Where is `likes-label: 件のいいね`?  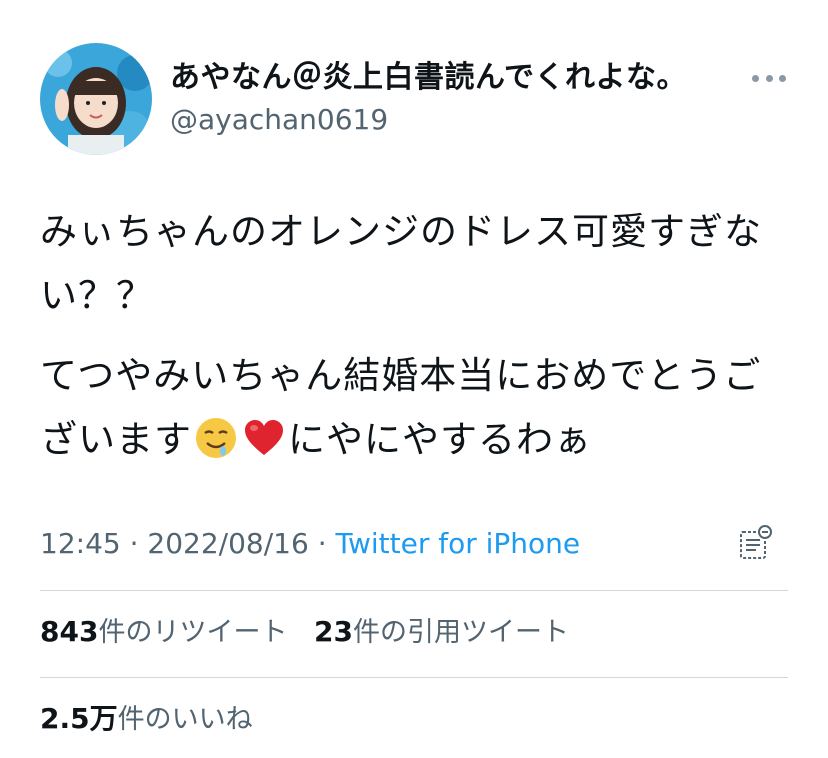
likes-label: 件のいいね is located at coordinates (185, 719).